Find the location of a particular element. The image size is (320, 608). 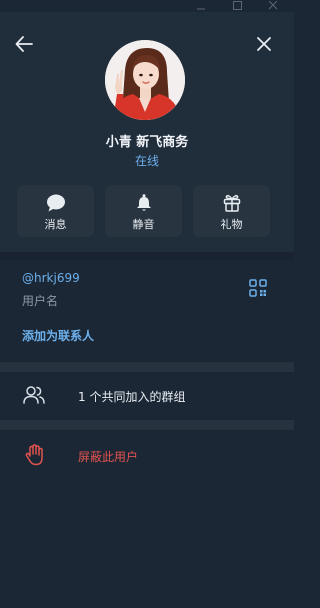

common-groups-row: 1 个共同加入的群组 is located at coordinates (147, 396).